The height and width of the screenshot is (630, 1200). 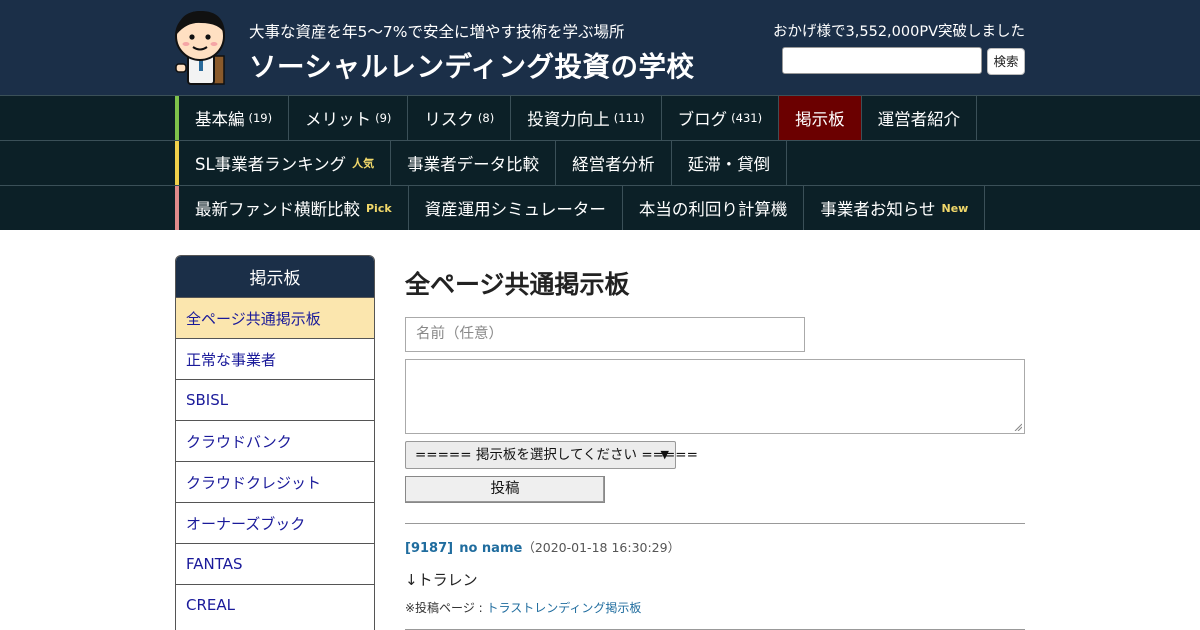 I want to click on post-date: （2020-01-18 16:30:29）, so click(x=601, y=547).